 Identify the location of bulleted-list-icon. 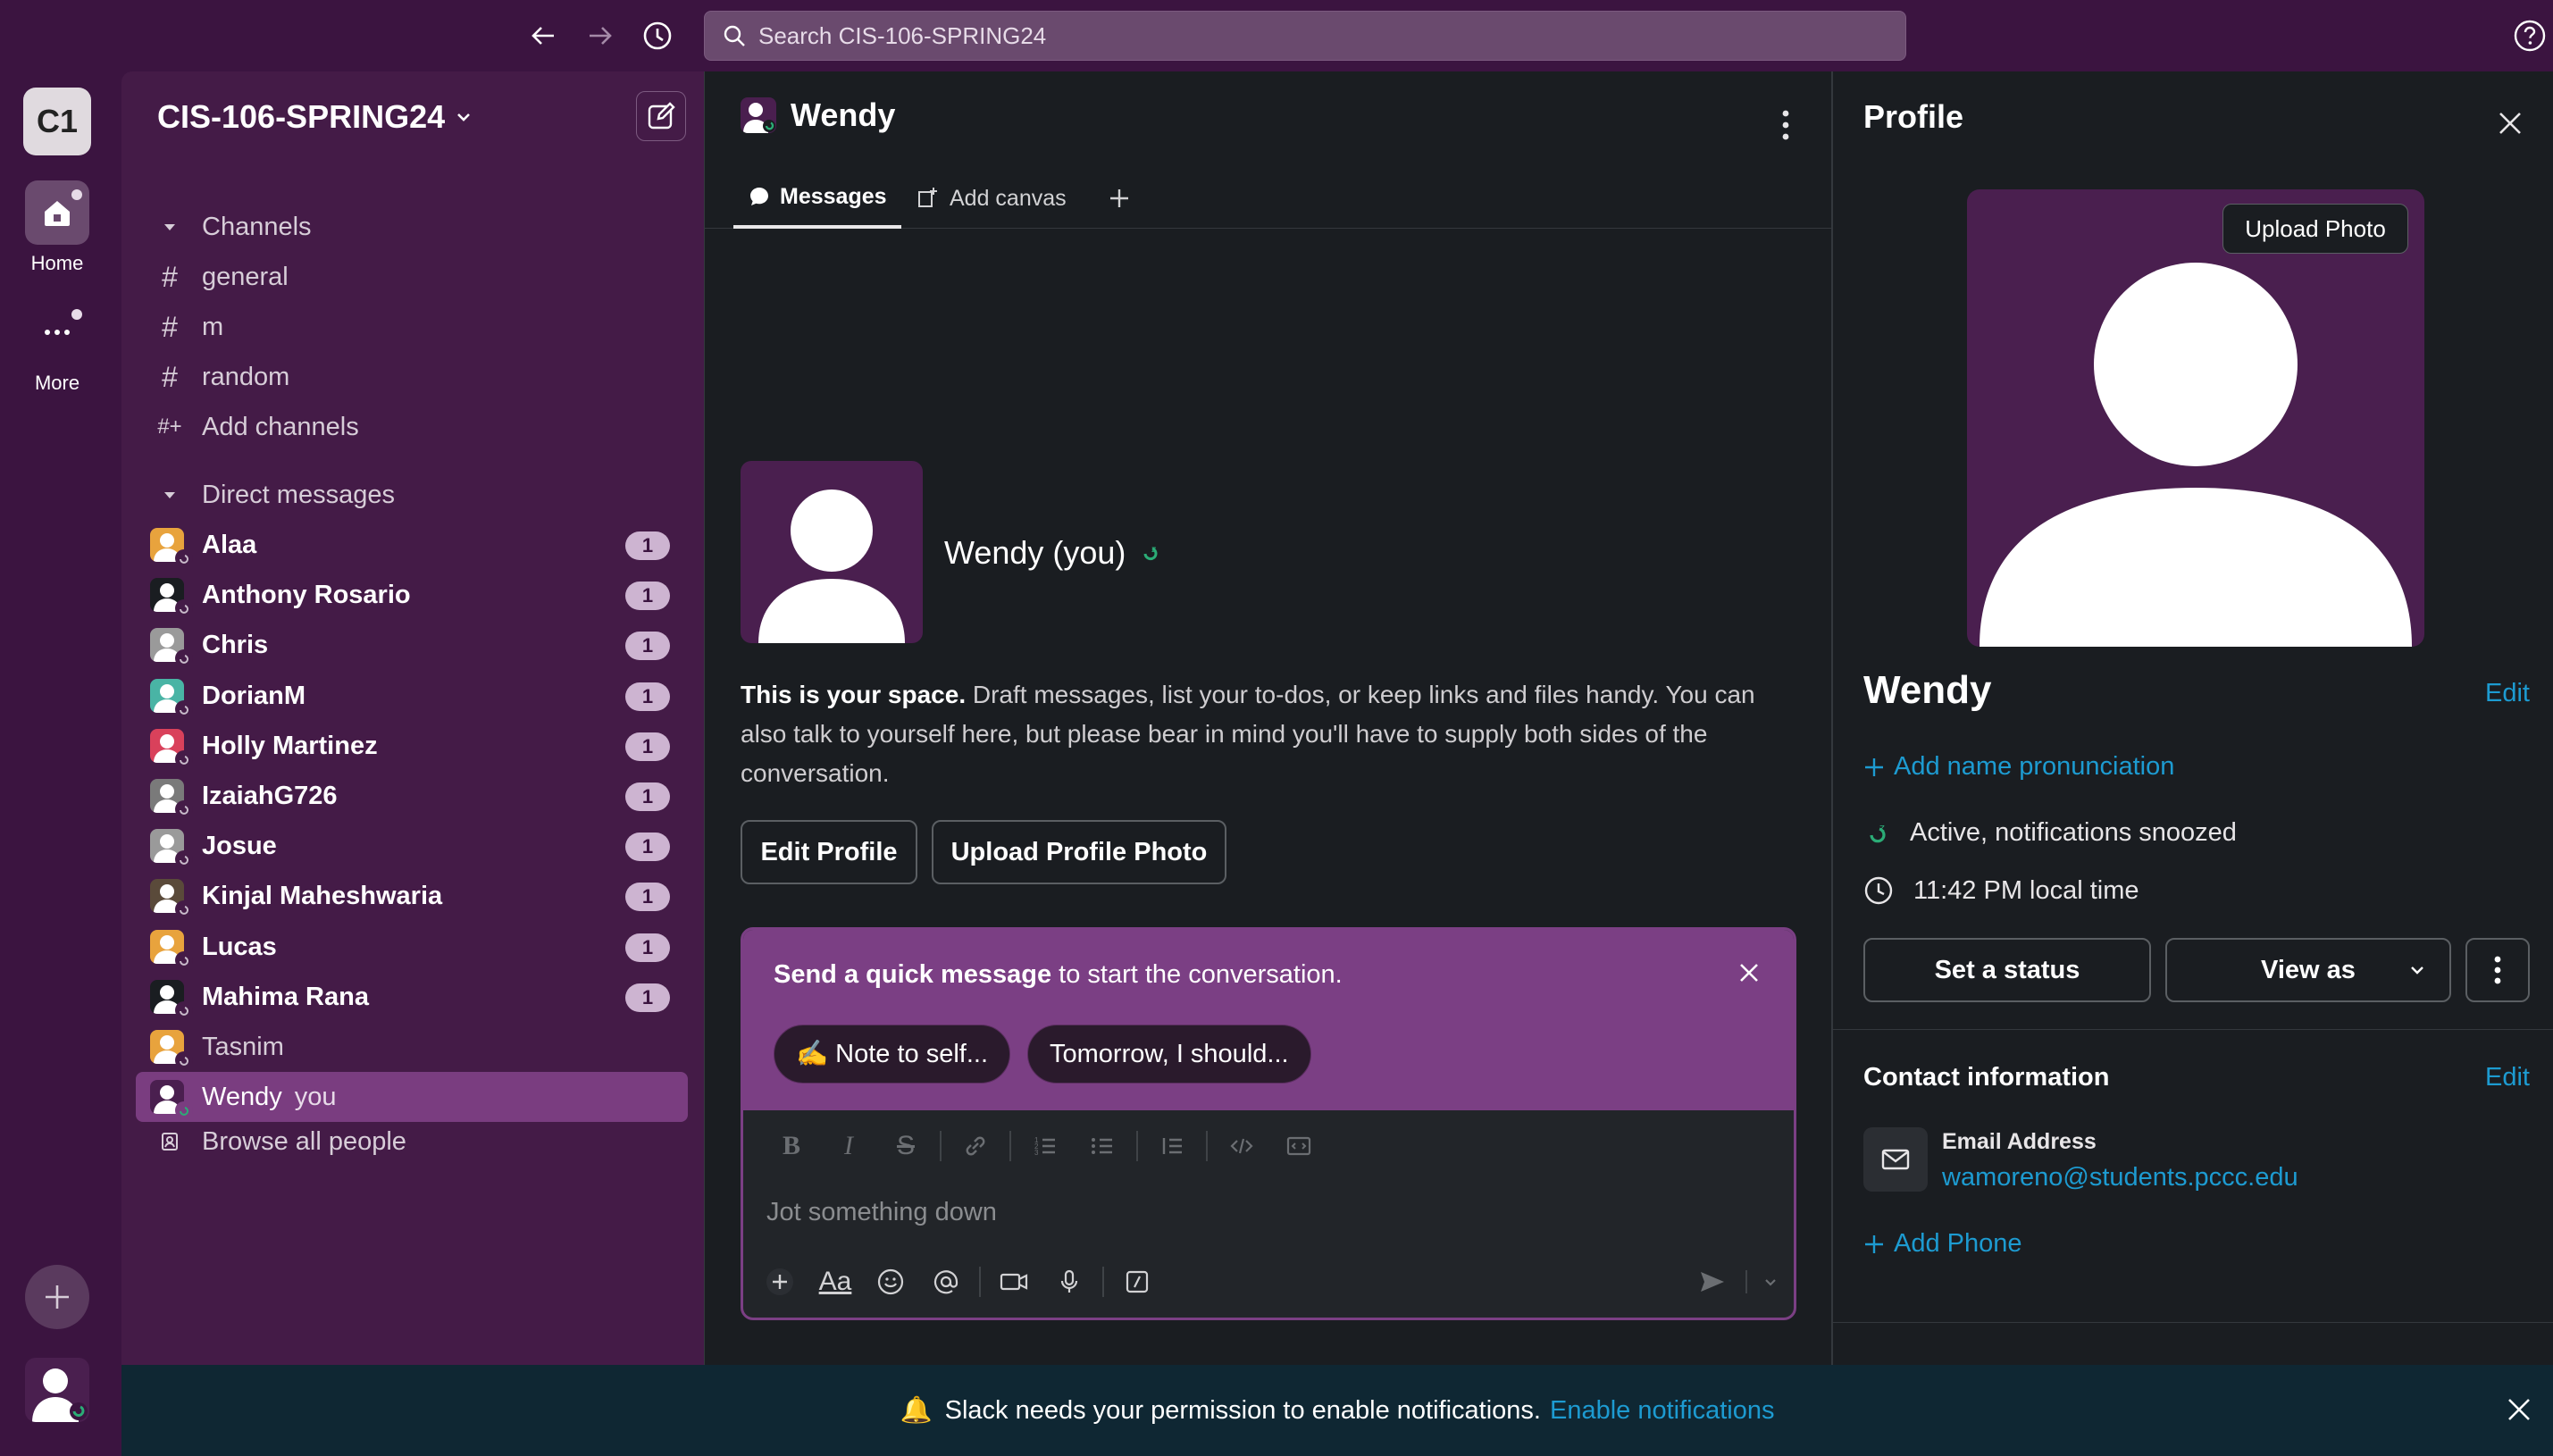
(1103, 1146).